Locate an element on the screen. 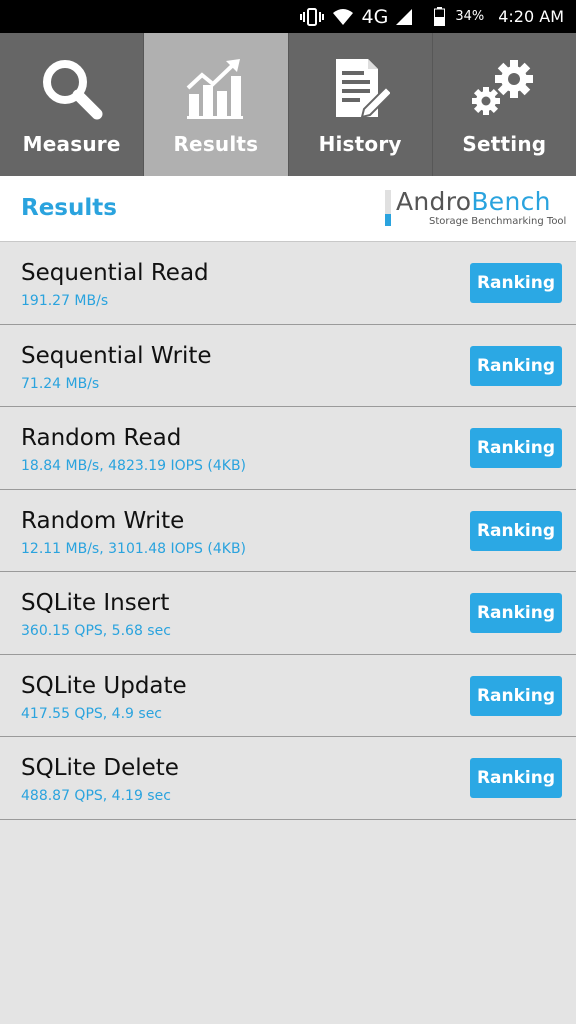 This screenshot has height=1024, width=576. gears-icon is located at coordinates (504, 89).